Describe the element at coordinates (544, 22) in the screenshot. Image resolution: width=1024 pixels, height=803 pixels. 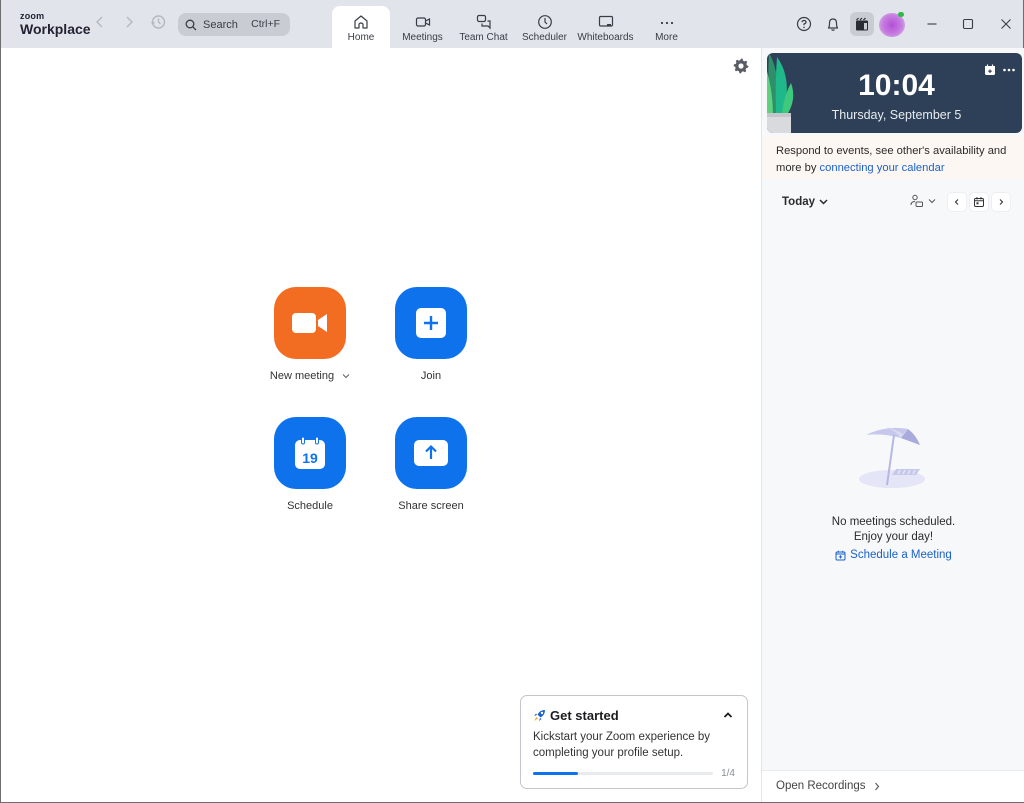
I see `clock-icon` at that location.